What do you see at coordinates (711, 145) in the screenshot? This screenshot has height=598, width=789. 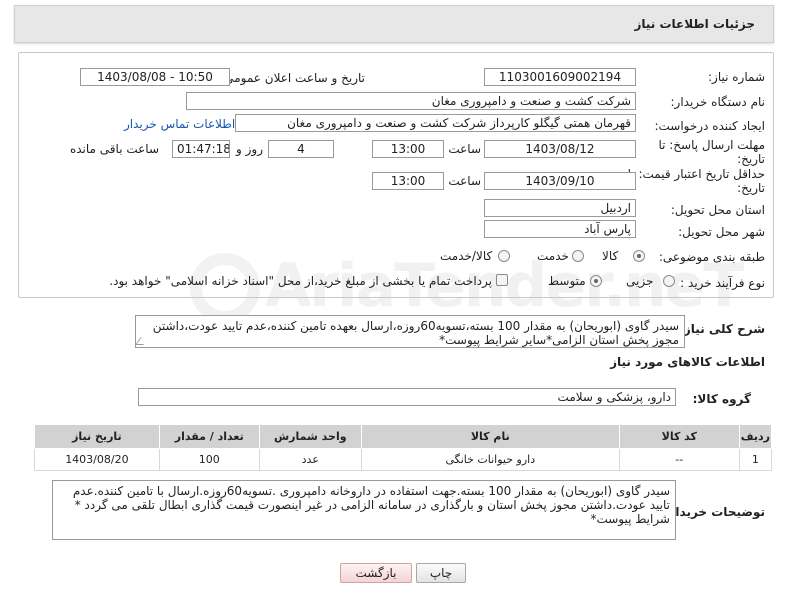 I see `reply-deadline-label: مهلت ارسال پاسخ: تا` at bounding box center [711, 145].